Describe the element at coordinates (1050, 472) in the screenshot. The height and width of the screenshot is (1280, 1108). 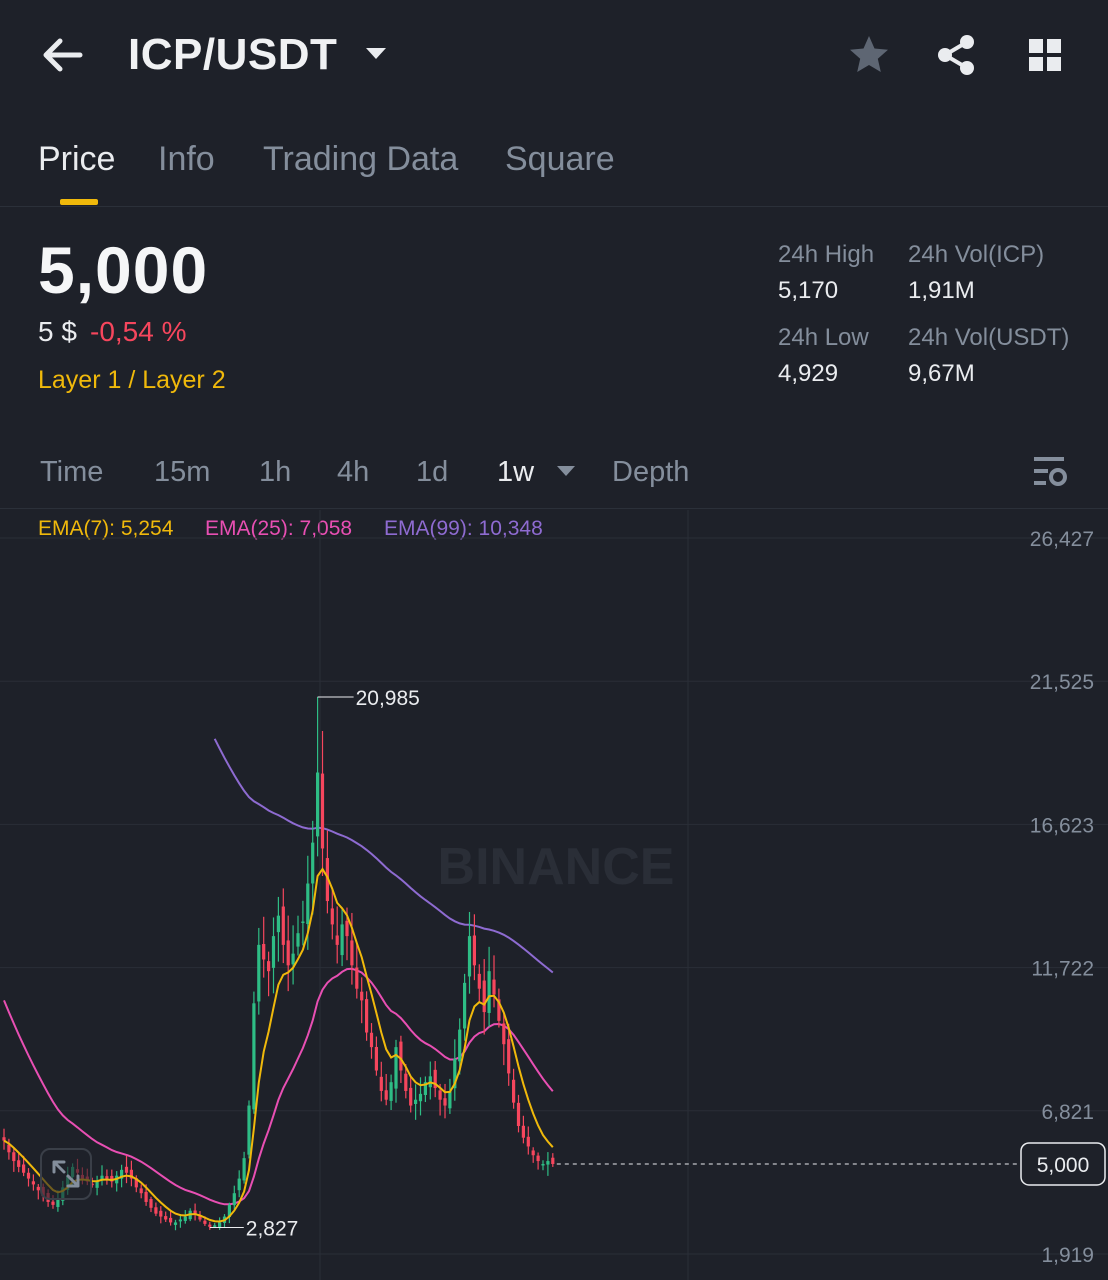
I see `chart-settings-icon` at that location.